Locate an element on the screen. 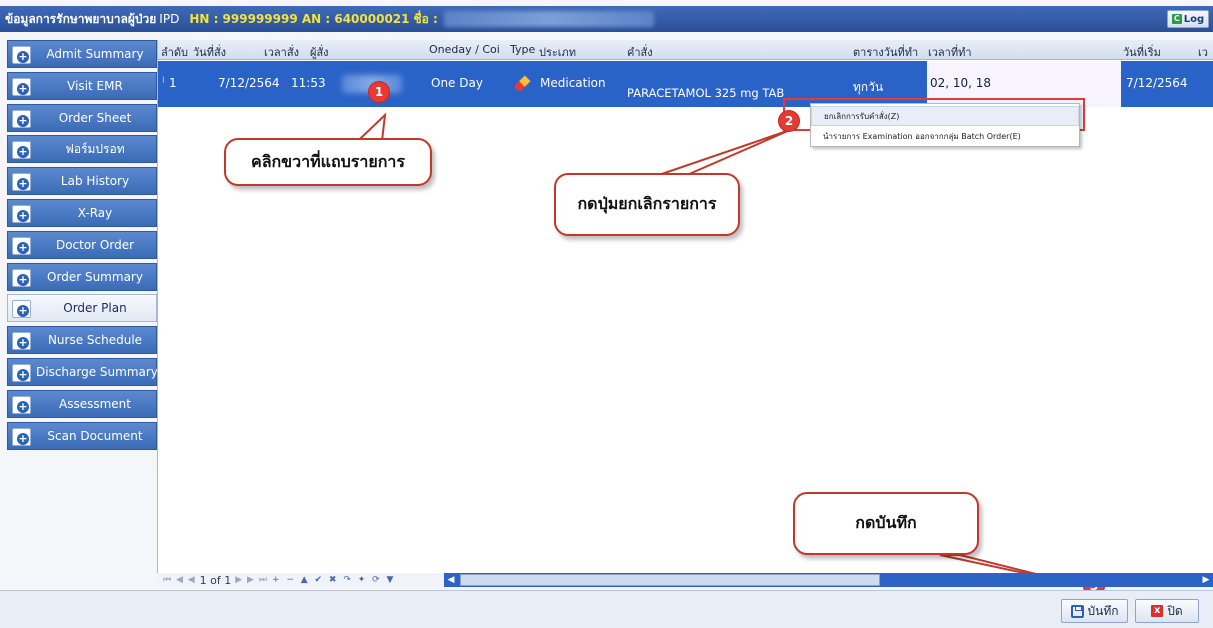 The height and width of the screenshot is (628, 1213). col-order-date: วันที่สั่ง is located at coordinates (209, 52).